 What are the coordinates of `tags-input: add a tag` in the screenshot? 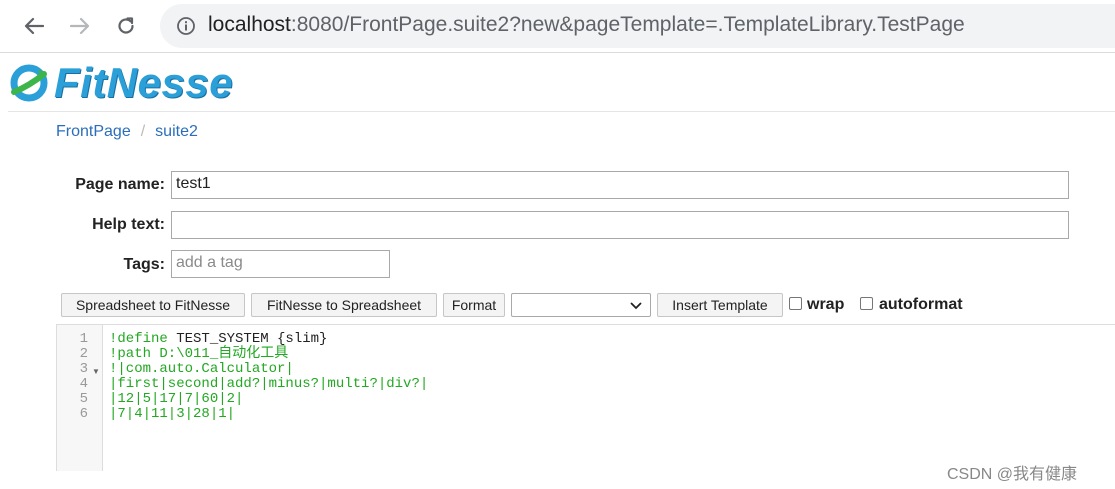 It's located at (280, 264).